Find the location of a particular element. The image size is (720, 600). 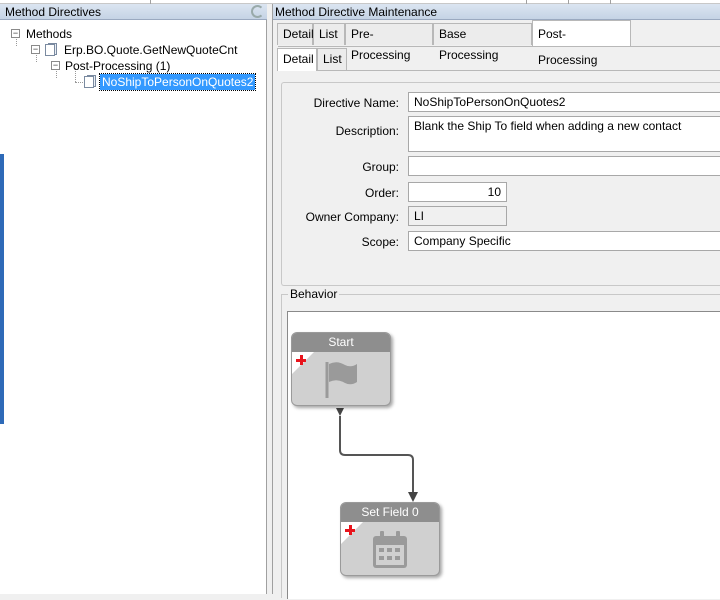

order-field: 10 is located at coordinates (457, 192).